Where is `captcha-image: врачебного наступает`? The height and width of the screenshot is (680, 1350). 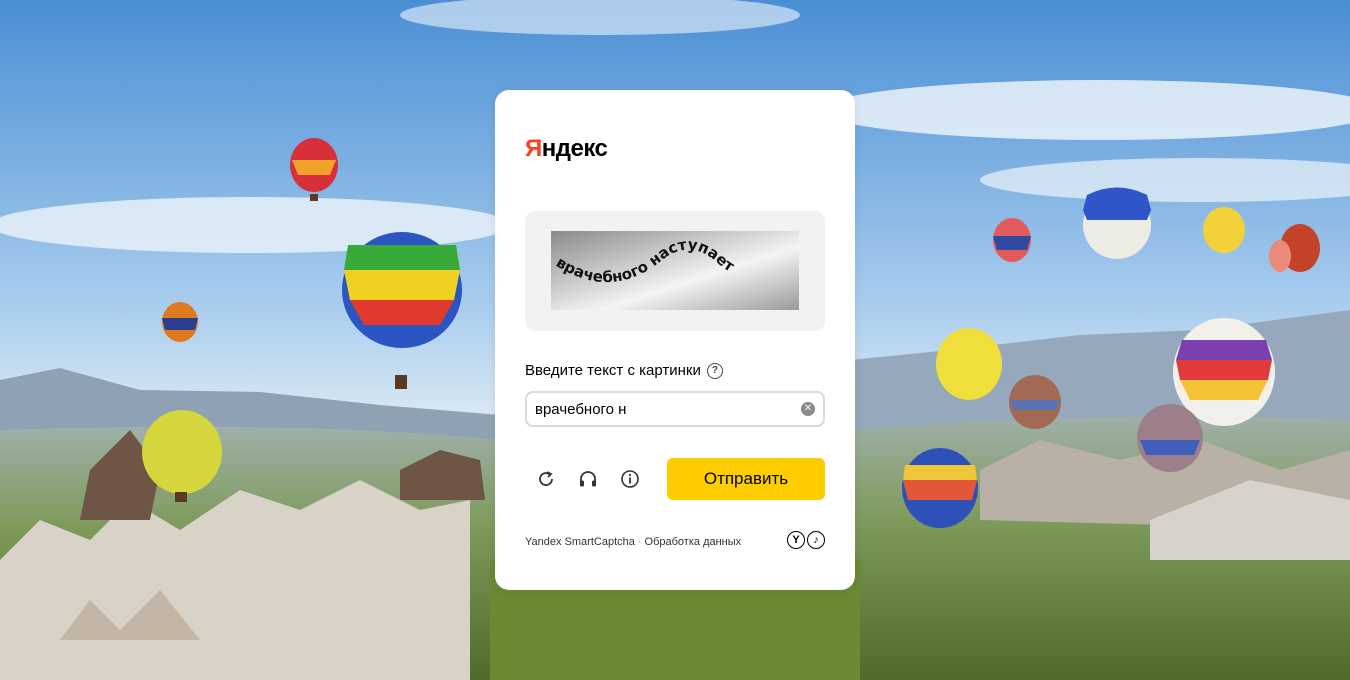
captcha-image: врачебного наступает is located at coordinates (675, 270).